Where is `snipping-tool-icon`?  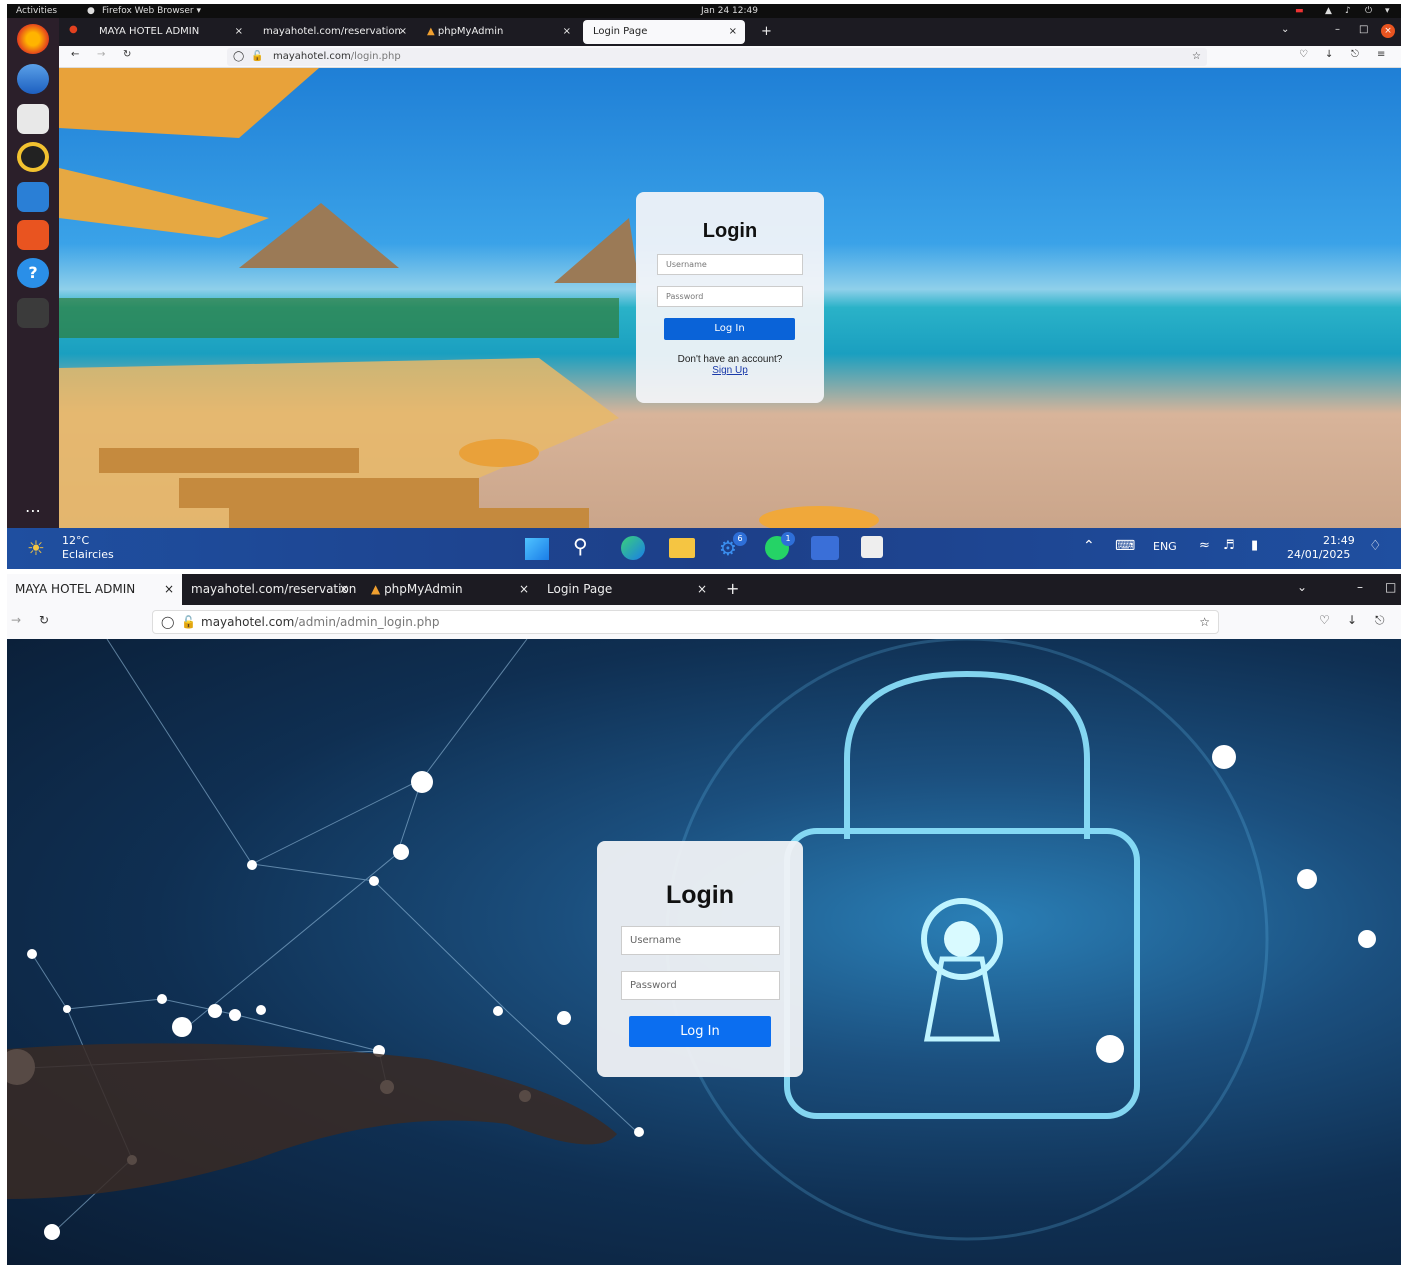
snipping-tool-icon is located at coordinates (872, 547).